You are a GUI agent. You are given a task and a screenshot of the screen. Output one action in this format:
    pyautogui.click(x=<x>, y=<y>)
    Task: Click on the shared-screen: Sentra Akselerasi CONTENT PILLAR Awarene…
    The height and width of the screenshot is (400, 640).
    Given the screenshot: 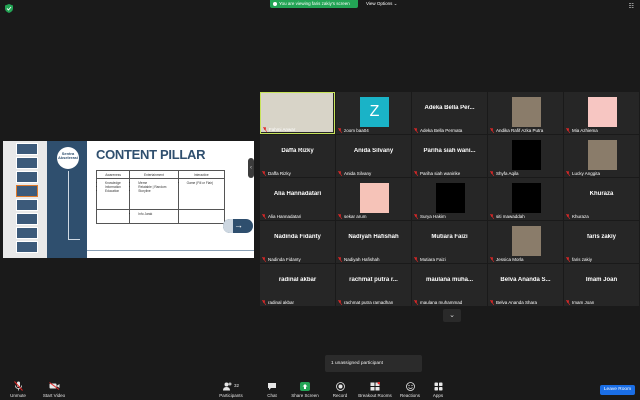 What is the action you would take?
    pyautogui.click(x=128, y=199)
    